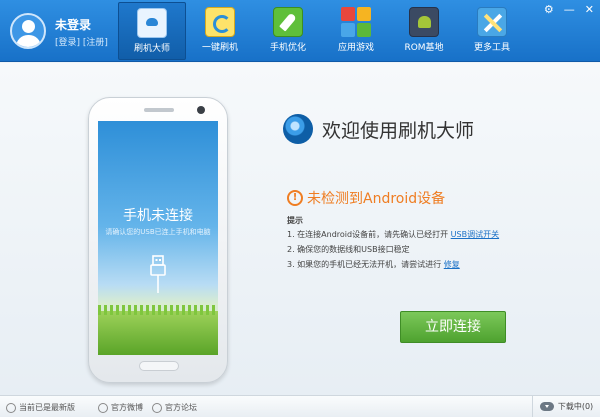 This screenshot has height=417, width=600. Describe the element at coordinates (376, 199) in the screenshot. I see `no-device-warning: 未检测到Android设备` at that location.